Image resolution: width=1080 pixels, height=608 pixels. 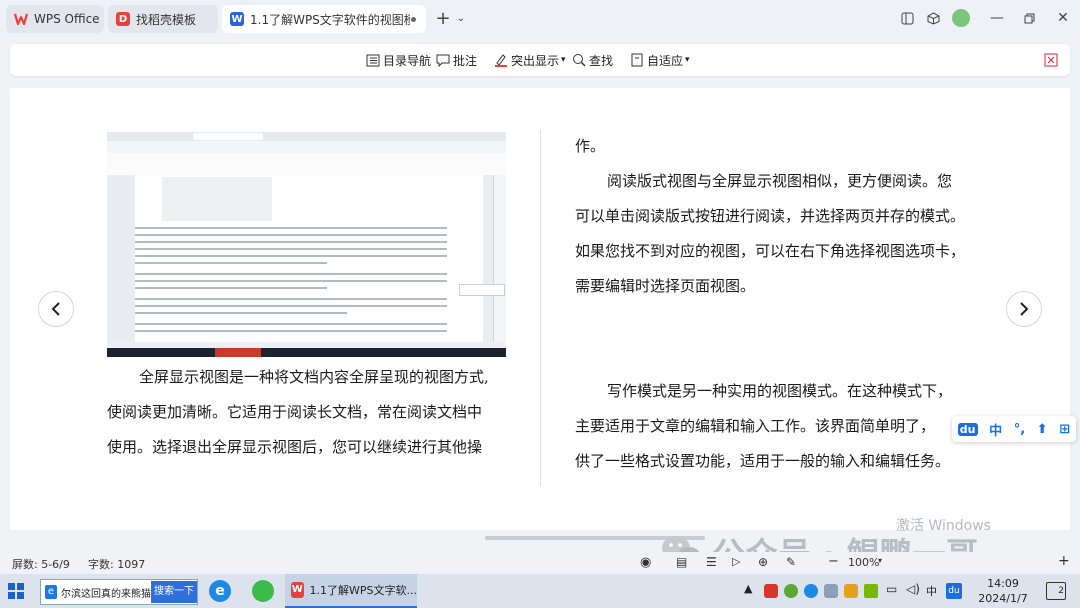 What do you see at coordinates (67, 19) in the screenshot?
I see `tab-label: WPS Office` at bounding box center [67, 19].